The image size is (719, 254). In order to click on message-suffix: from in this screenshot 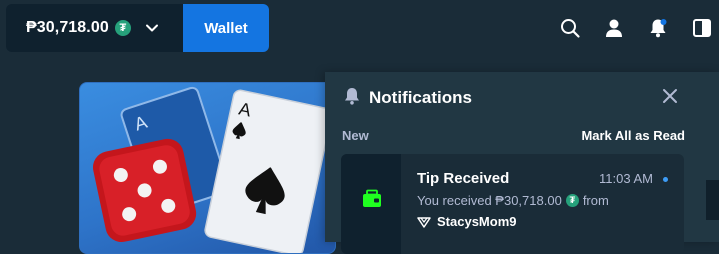, I will do `click(595, 200)`.